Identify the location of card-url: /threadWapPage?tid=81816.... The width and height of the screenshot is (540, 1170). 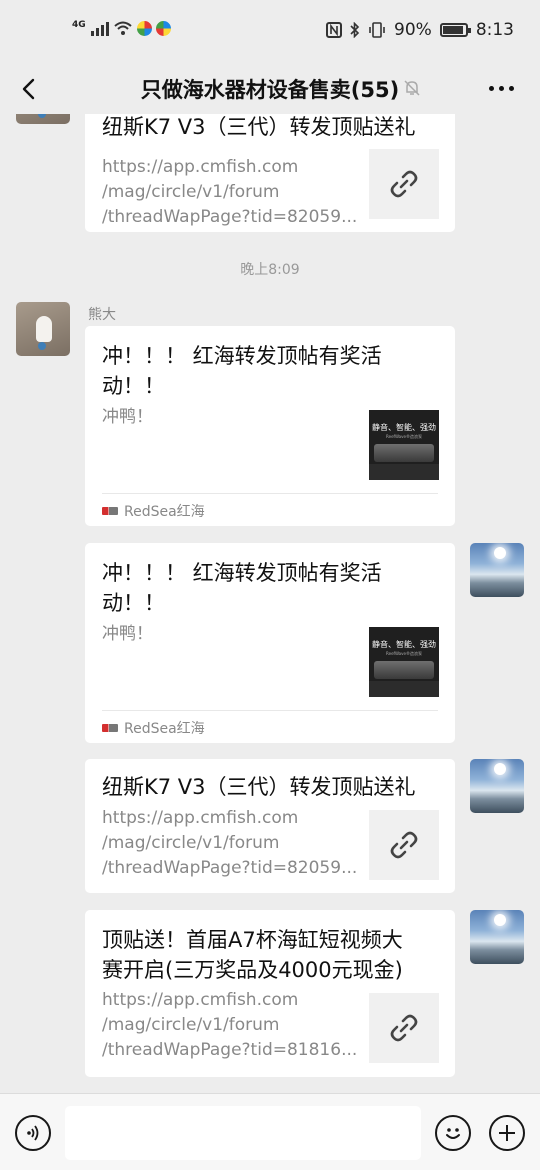
(230, 1050).